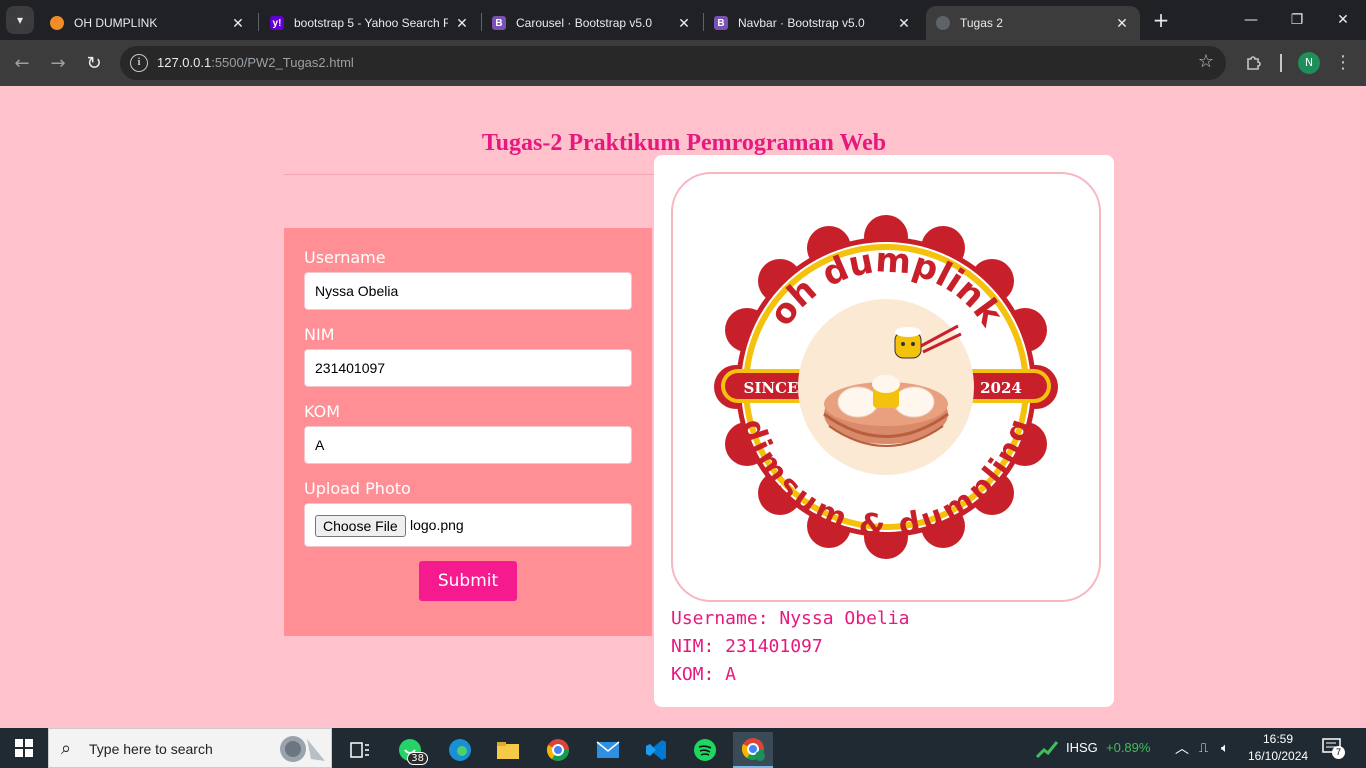 This screenshot has height=768, width=1366. I want to click on url-text: 127.0.0.1:5500/PW2_Tugas2.html, so click(255, 62).